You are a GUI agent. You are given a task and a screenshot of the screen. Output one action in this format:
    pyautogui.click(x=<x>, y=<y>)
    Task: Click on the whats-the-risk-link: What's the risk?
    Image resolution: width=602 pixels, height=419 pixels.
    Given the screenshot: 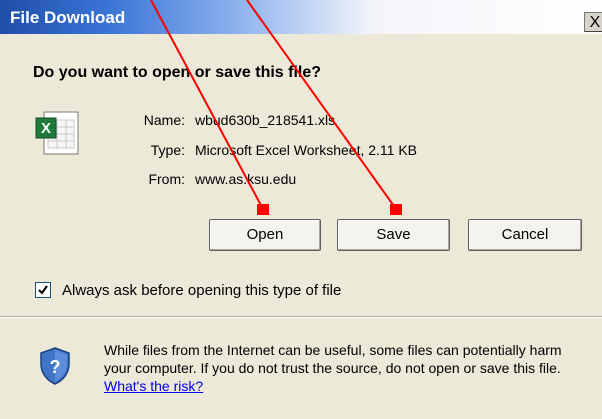 What is the action you would take?
    pyautogui.click(x=153, y=386)
    